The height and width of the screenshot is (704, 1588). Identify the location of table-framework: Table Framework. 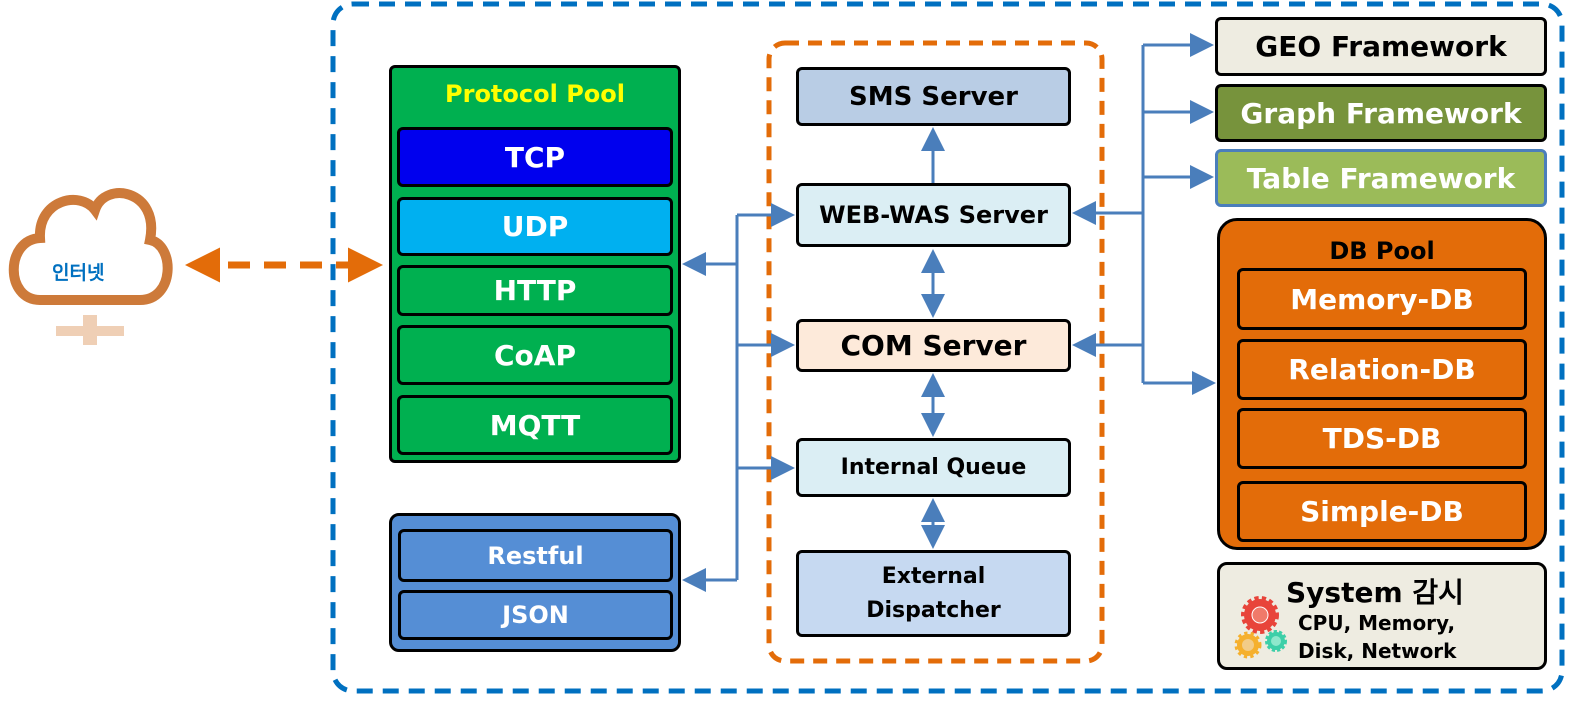
(1381, 178).